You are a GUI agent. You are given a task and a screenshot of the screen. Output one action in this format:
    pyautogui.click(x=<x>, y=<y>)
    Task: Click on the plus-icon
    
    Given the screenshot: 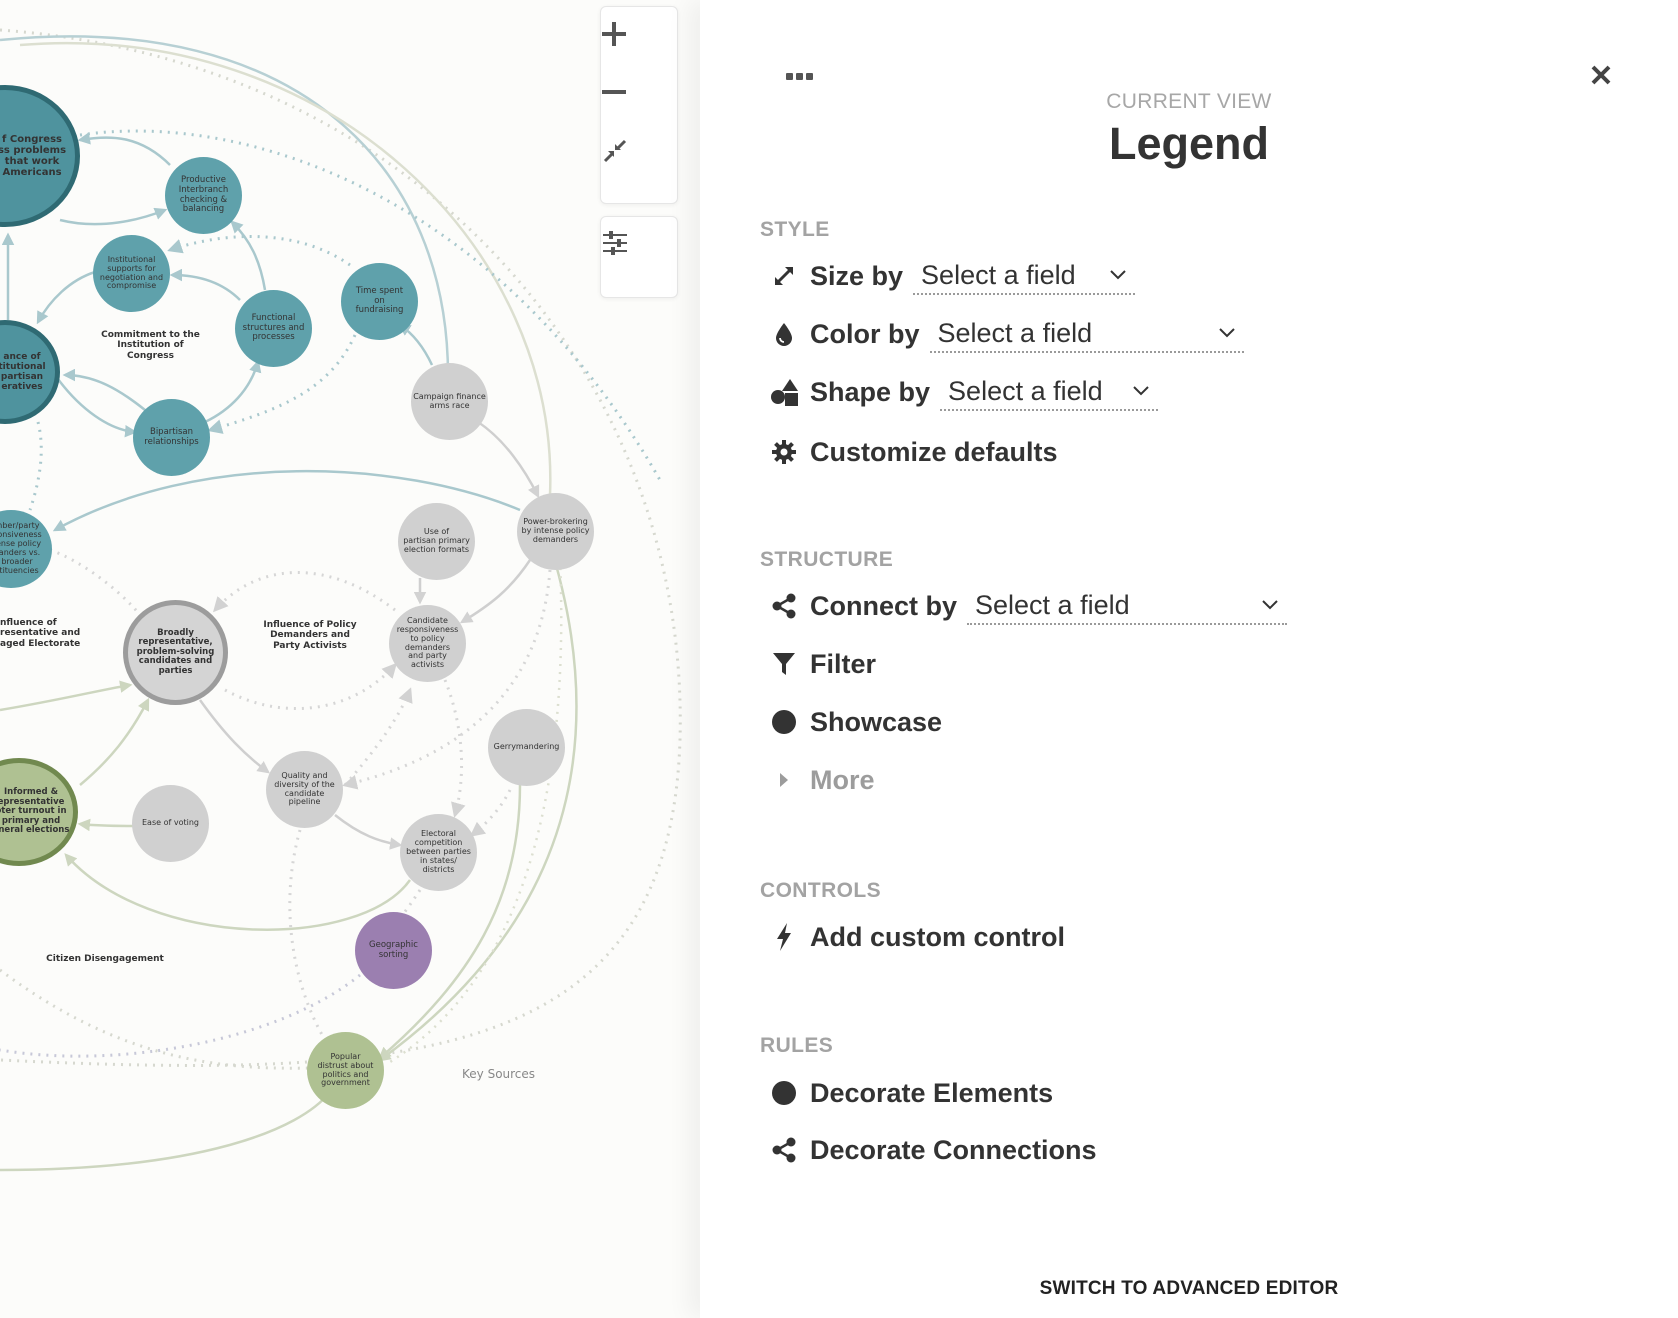 What is the action you would take?
    pyautogui.click(x=614, y=34)
    